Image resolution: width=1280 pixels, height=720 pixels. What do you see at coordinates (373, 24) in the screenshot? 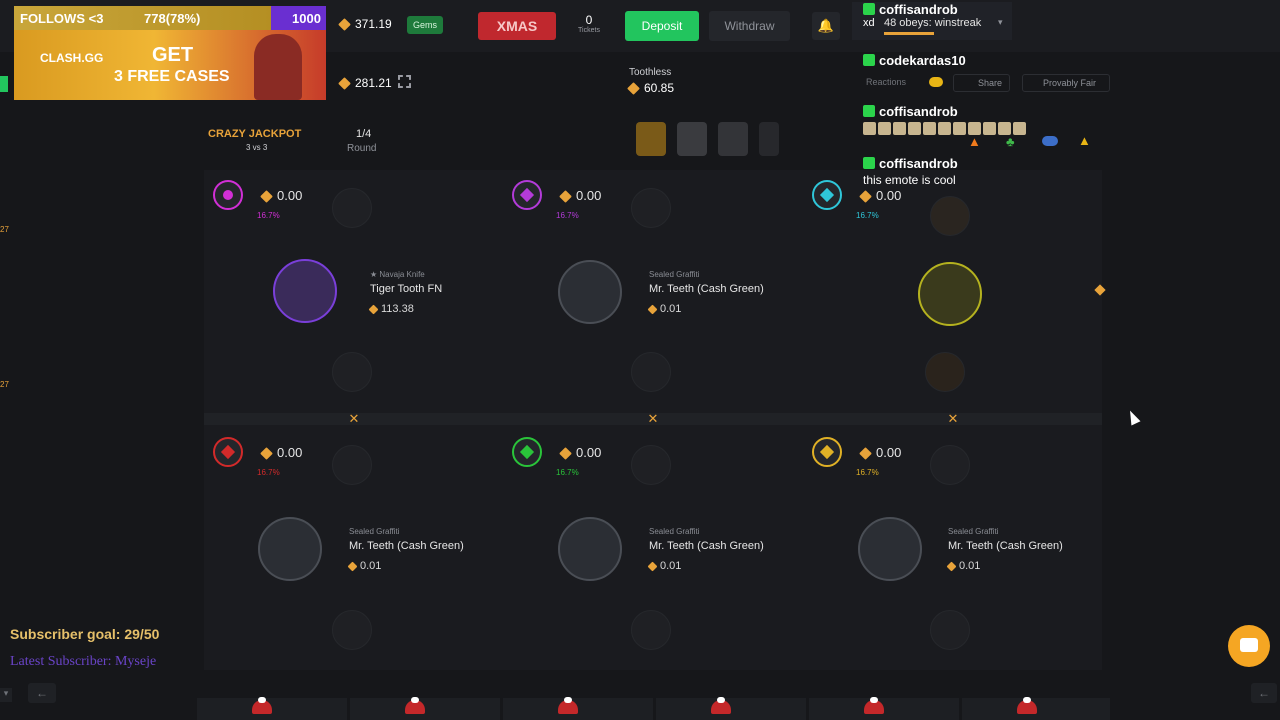
I see `balance-value: 371.19` at bounding box center [373, 24].